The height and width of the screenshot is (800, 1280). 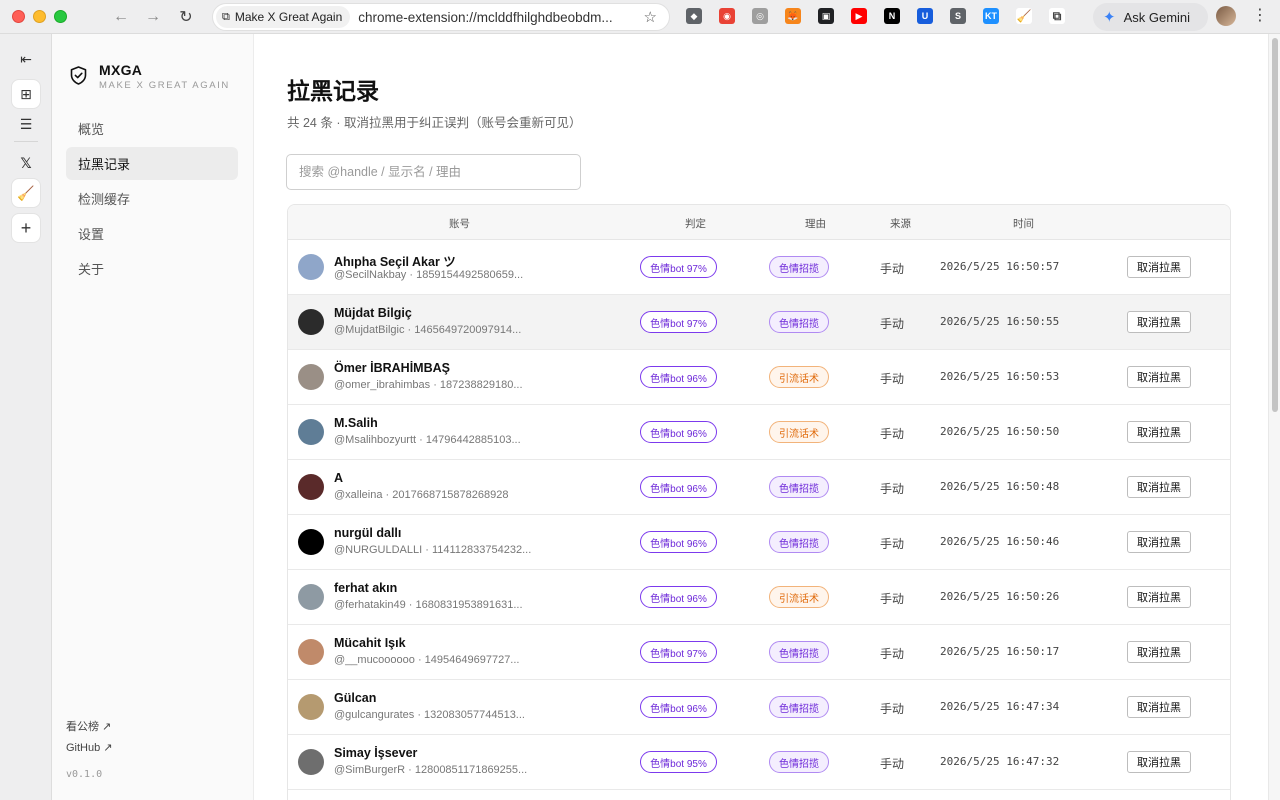 What do you see at coordinates (991, 16) in the screenshot?
I see `kt-ext-icon: KT` at bounding box center [991, 16].